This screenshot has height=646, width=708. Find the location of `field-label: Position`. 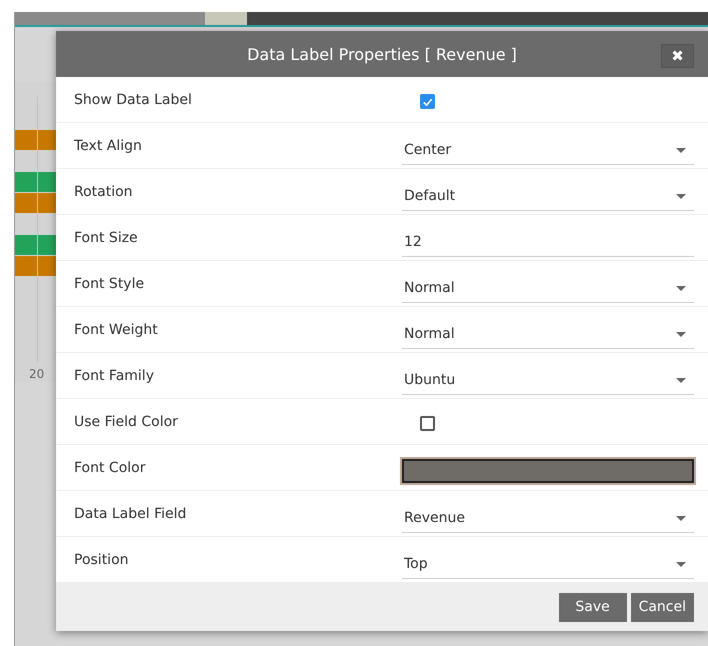

field-label: Position is located at coordinates (101, 560).